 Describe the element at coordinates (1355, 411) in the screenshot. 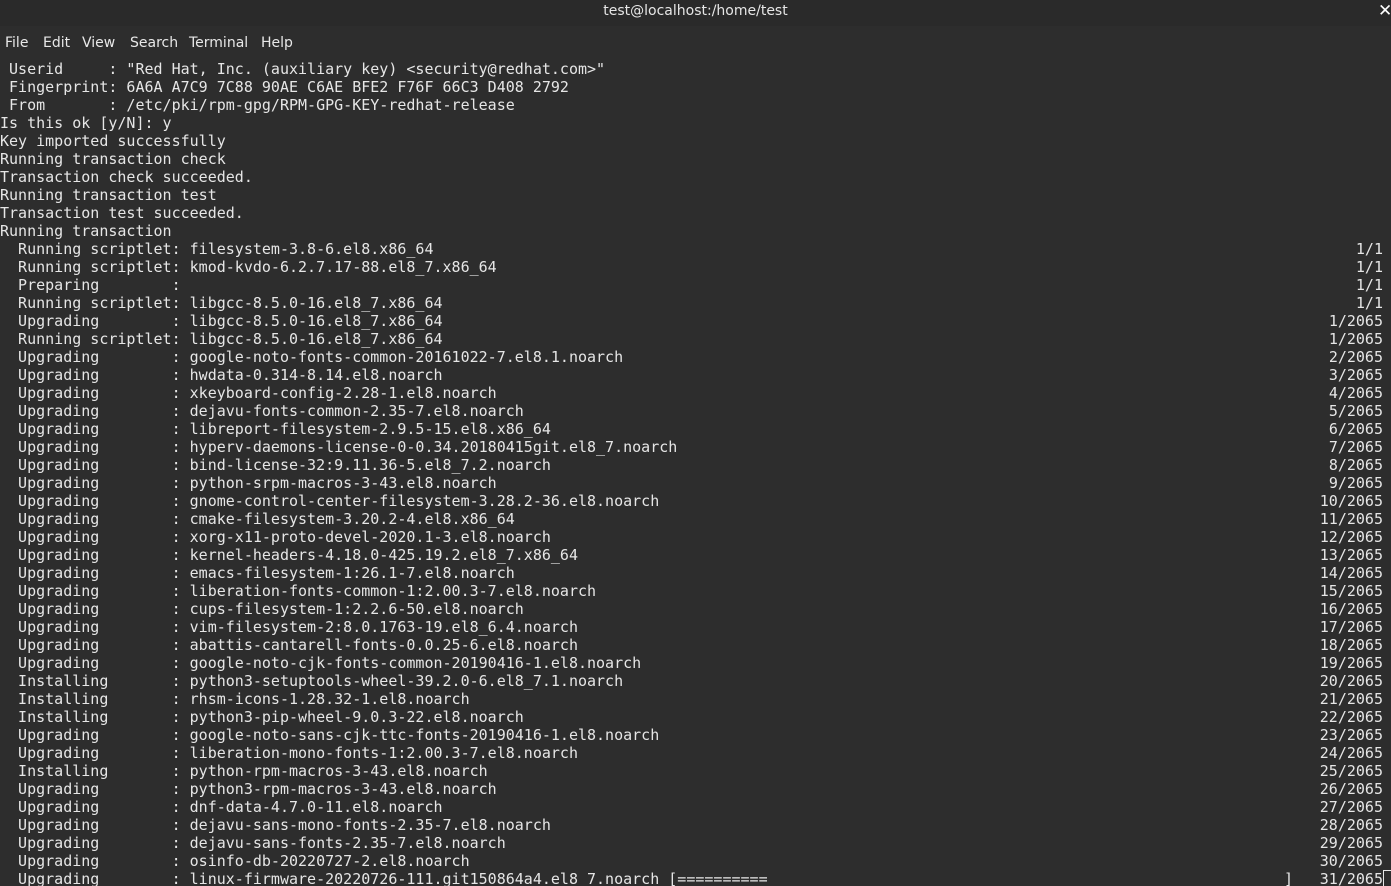

I see `terminal-line-count: 5/2065` at that location.